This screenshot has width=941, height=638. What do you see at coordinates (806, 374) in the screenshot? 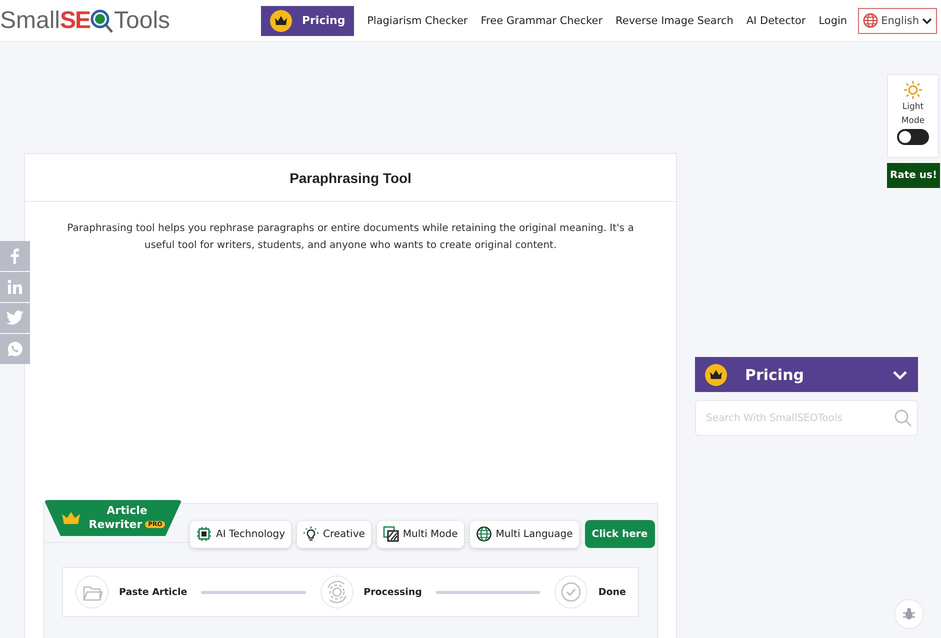
I see `pricing-bar: Pricing` at bounding box center [806, 374].